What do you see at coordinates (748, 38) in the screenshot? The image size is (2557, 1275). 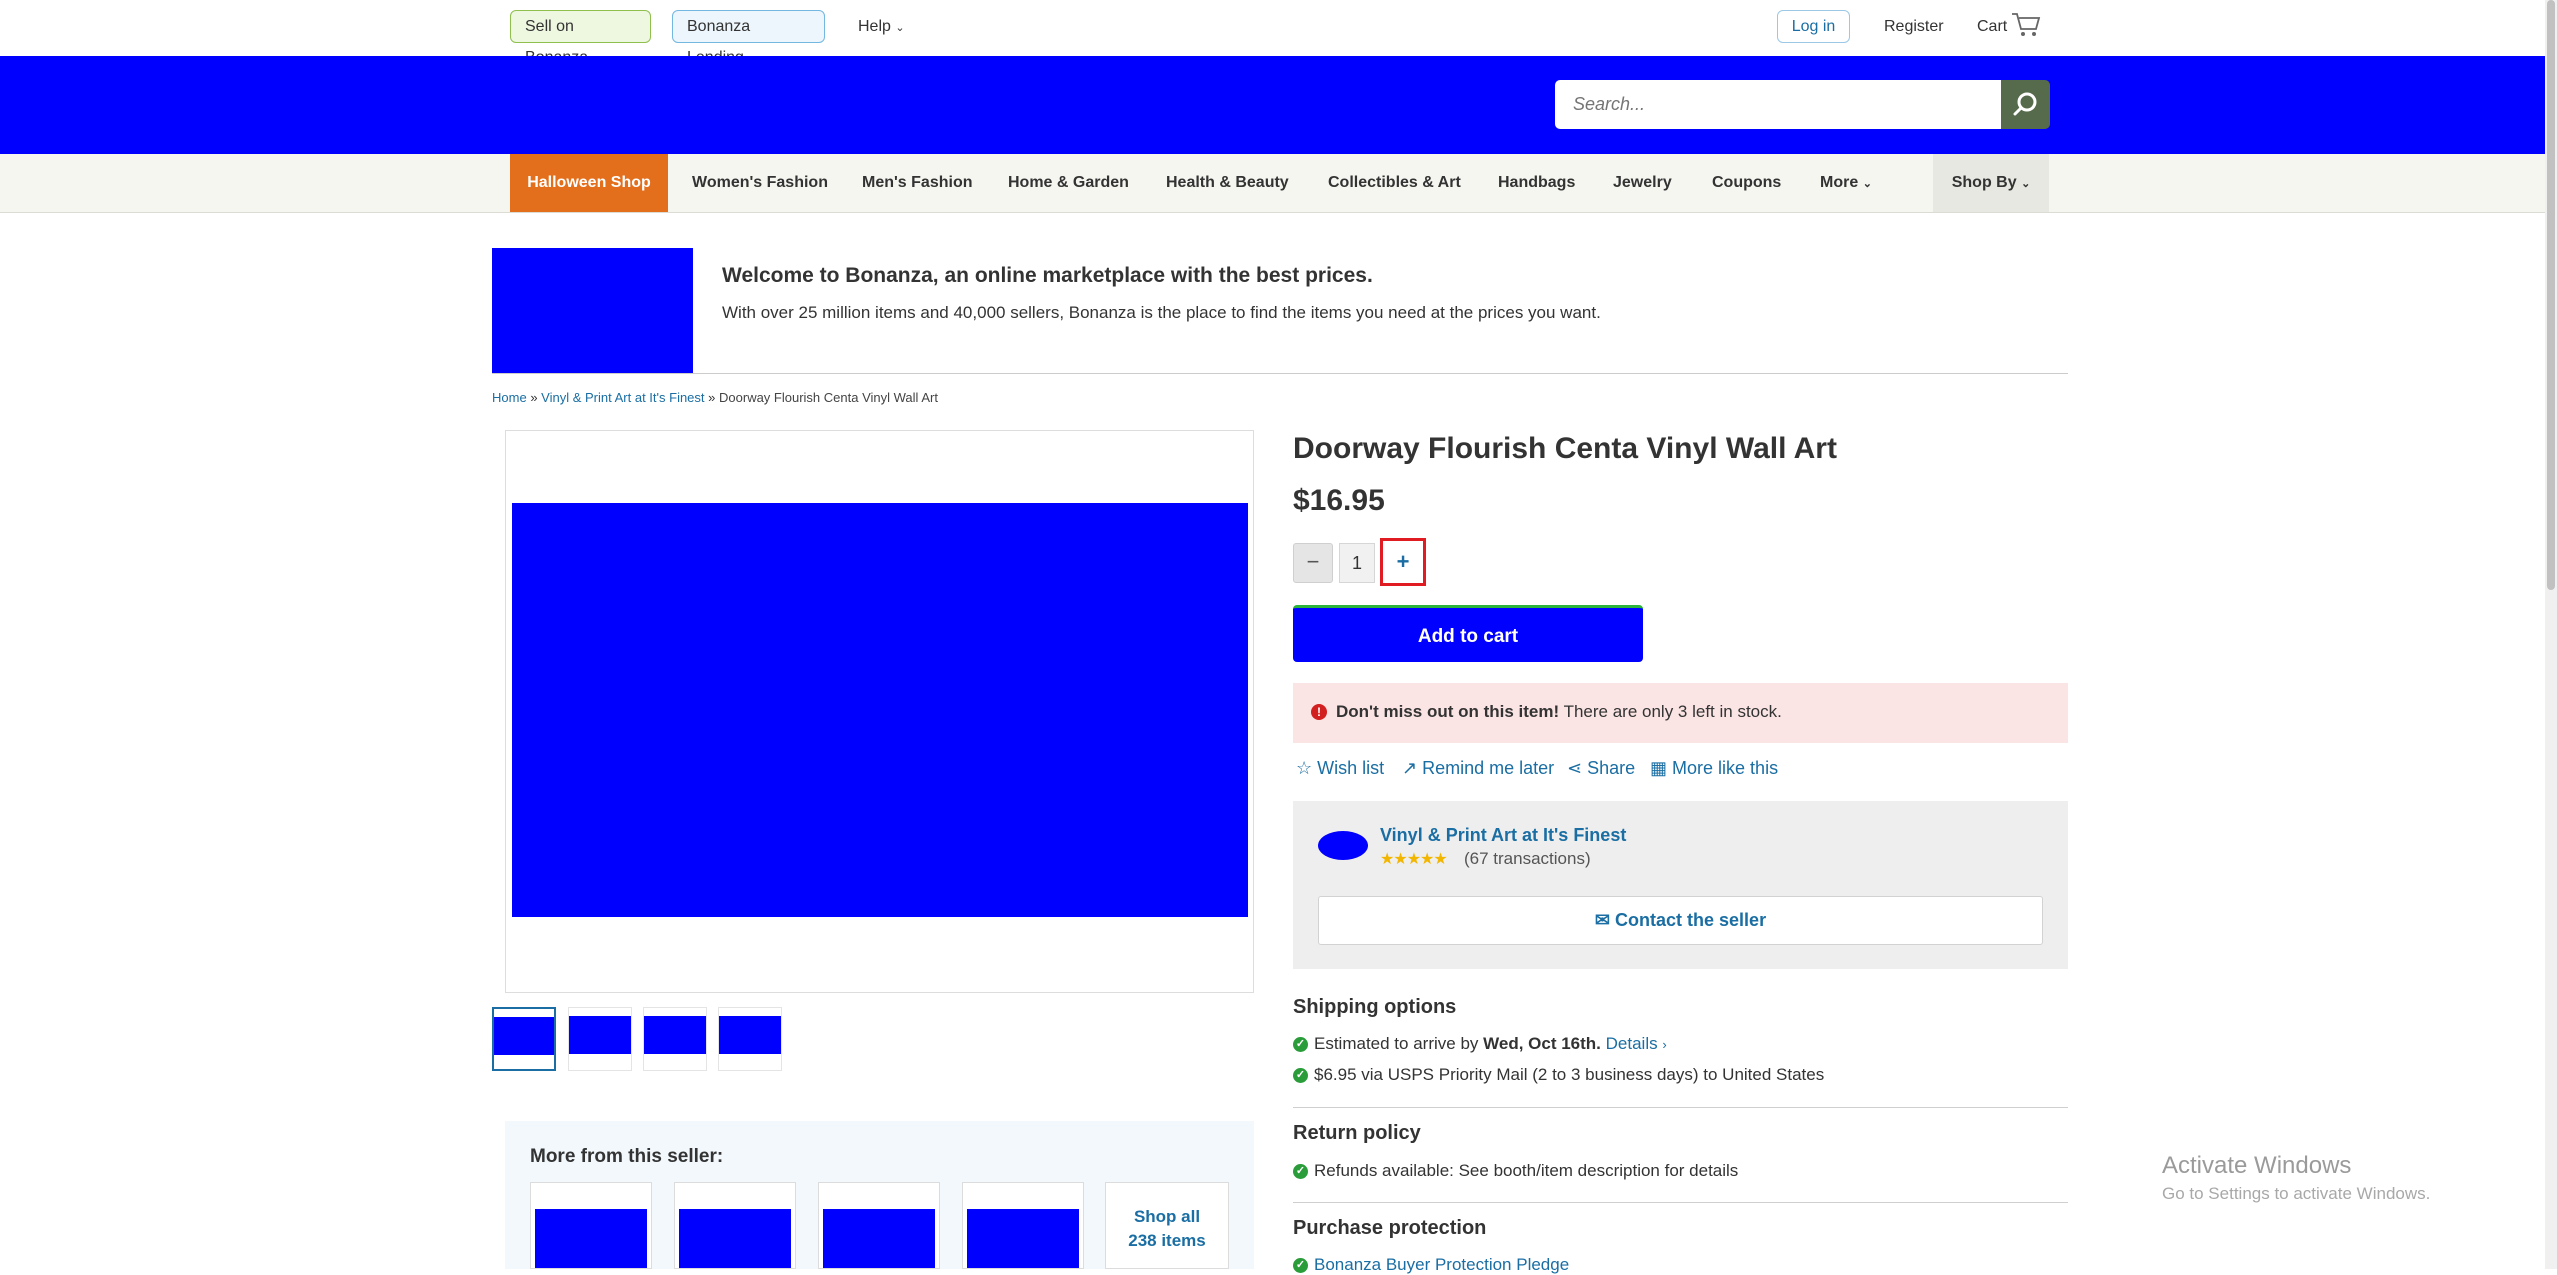 I see `bonanza-lending-button: Bonanza Lending` at bounding box center [748, 38].